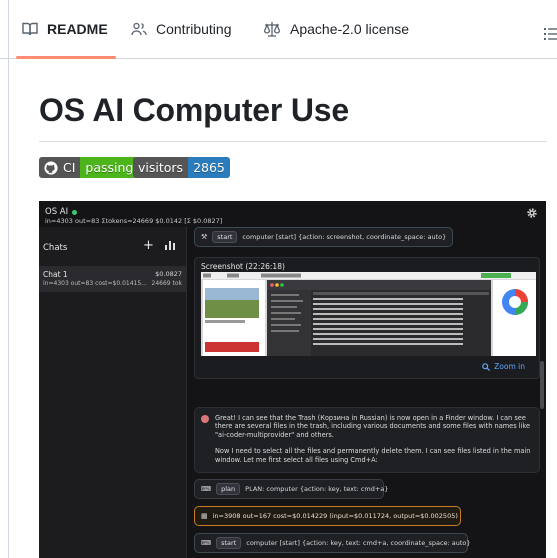 This screenshot has width=557, height=558. What do you see at coordinates (30, 29) in the screenshot?
I see `book-icon` at bounding box center [30, 29].